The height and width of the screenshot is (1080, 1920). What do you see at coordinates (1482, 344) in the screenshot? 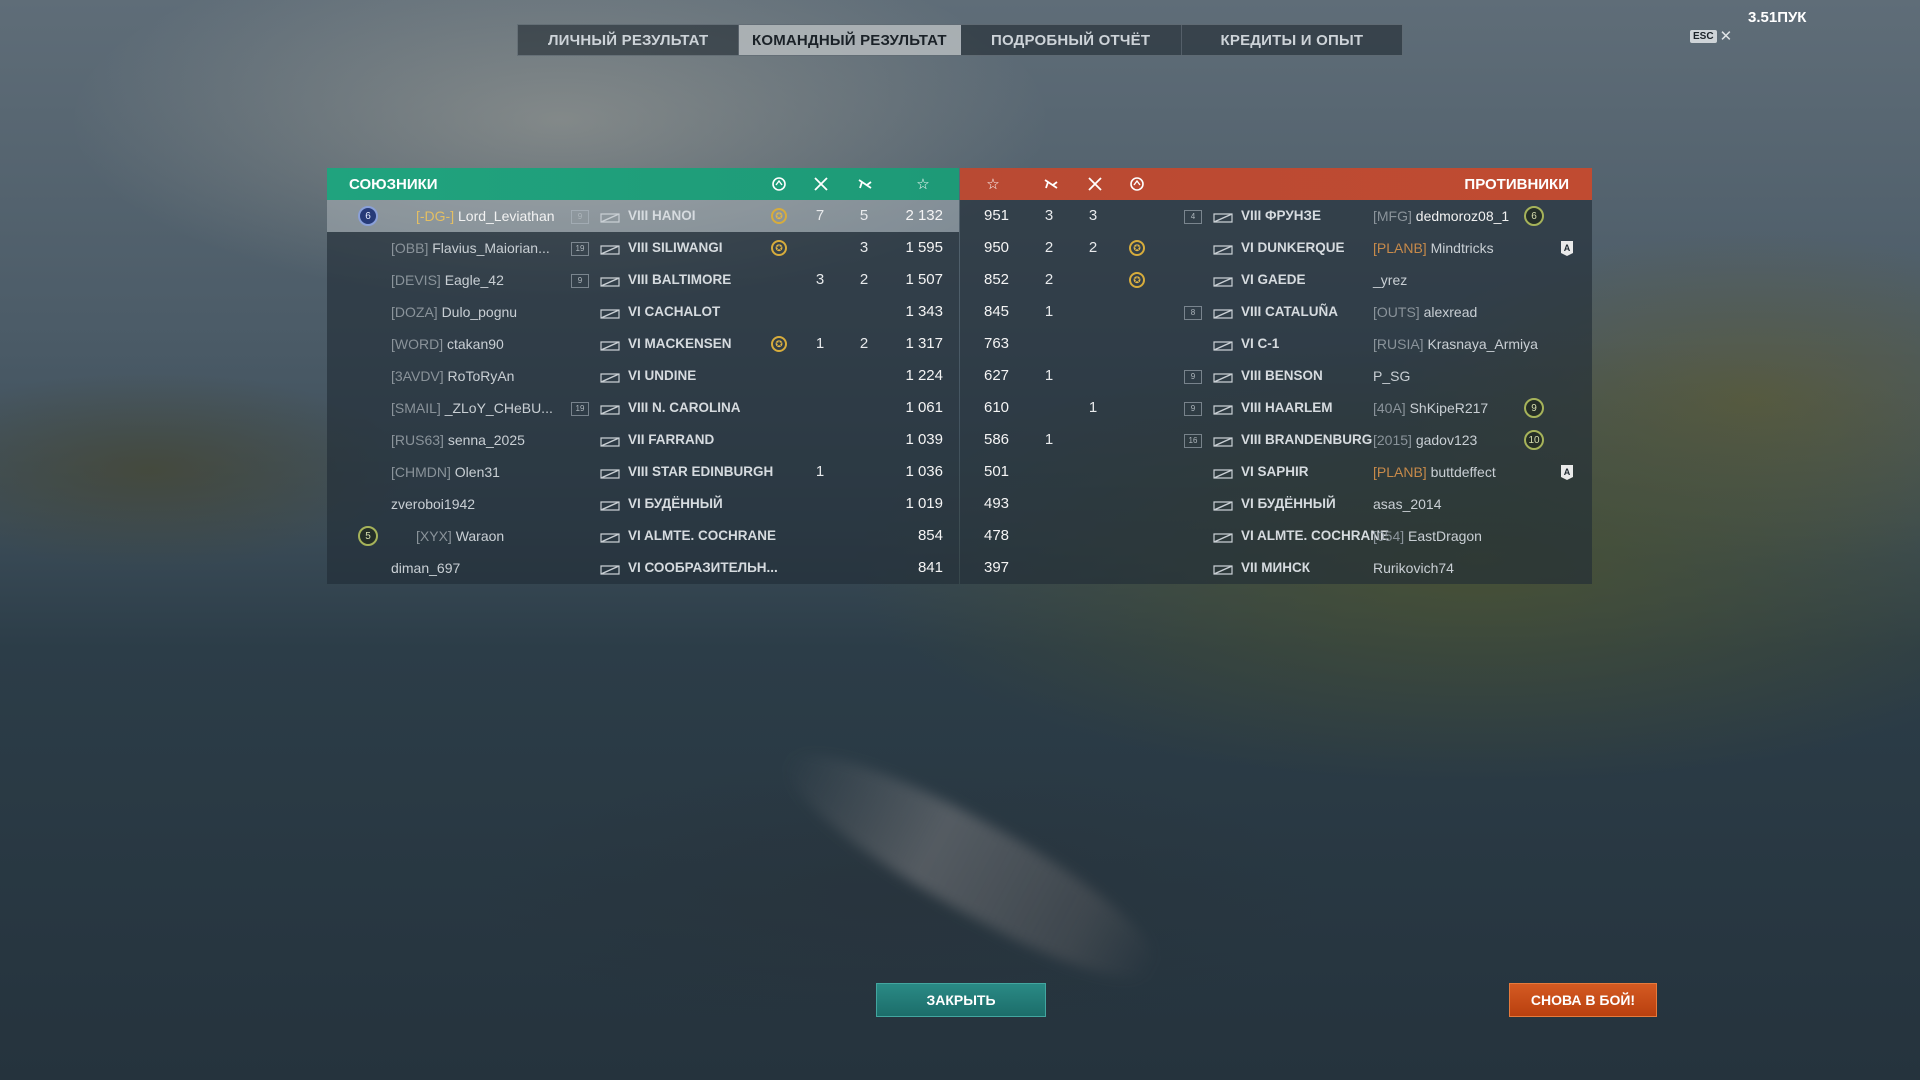
I see `player-name: Krasnaya_Armiya` at bounding box center [1482, 344].